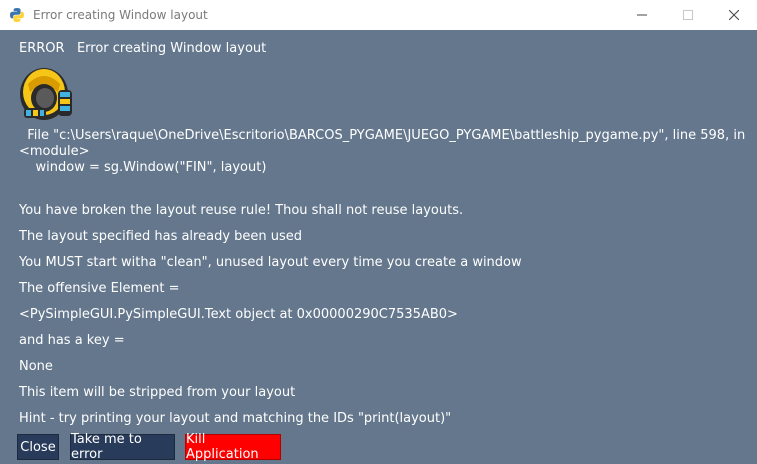 Image resolution: width=757 pixels, height=464 pixels. I want to click on python-icon, so click(17, 15).